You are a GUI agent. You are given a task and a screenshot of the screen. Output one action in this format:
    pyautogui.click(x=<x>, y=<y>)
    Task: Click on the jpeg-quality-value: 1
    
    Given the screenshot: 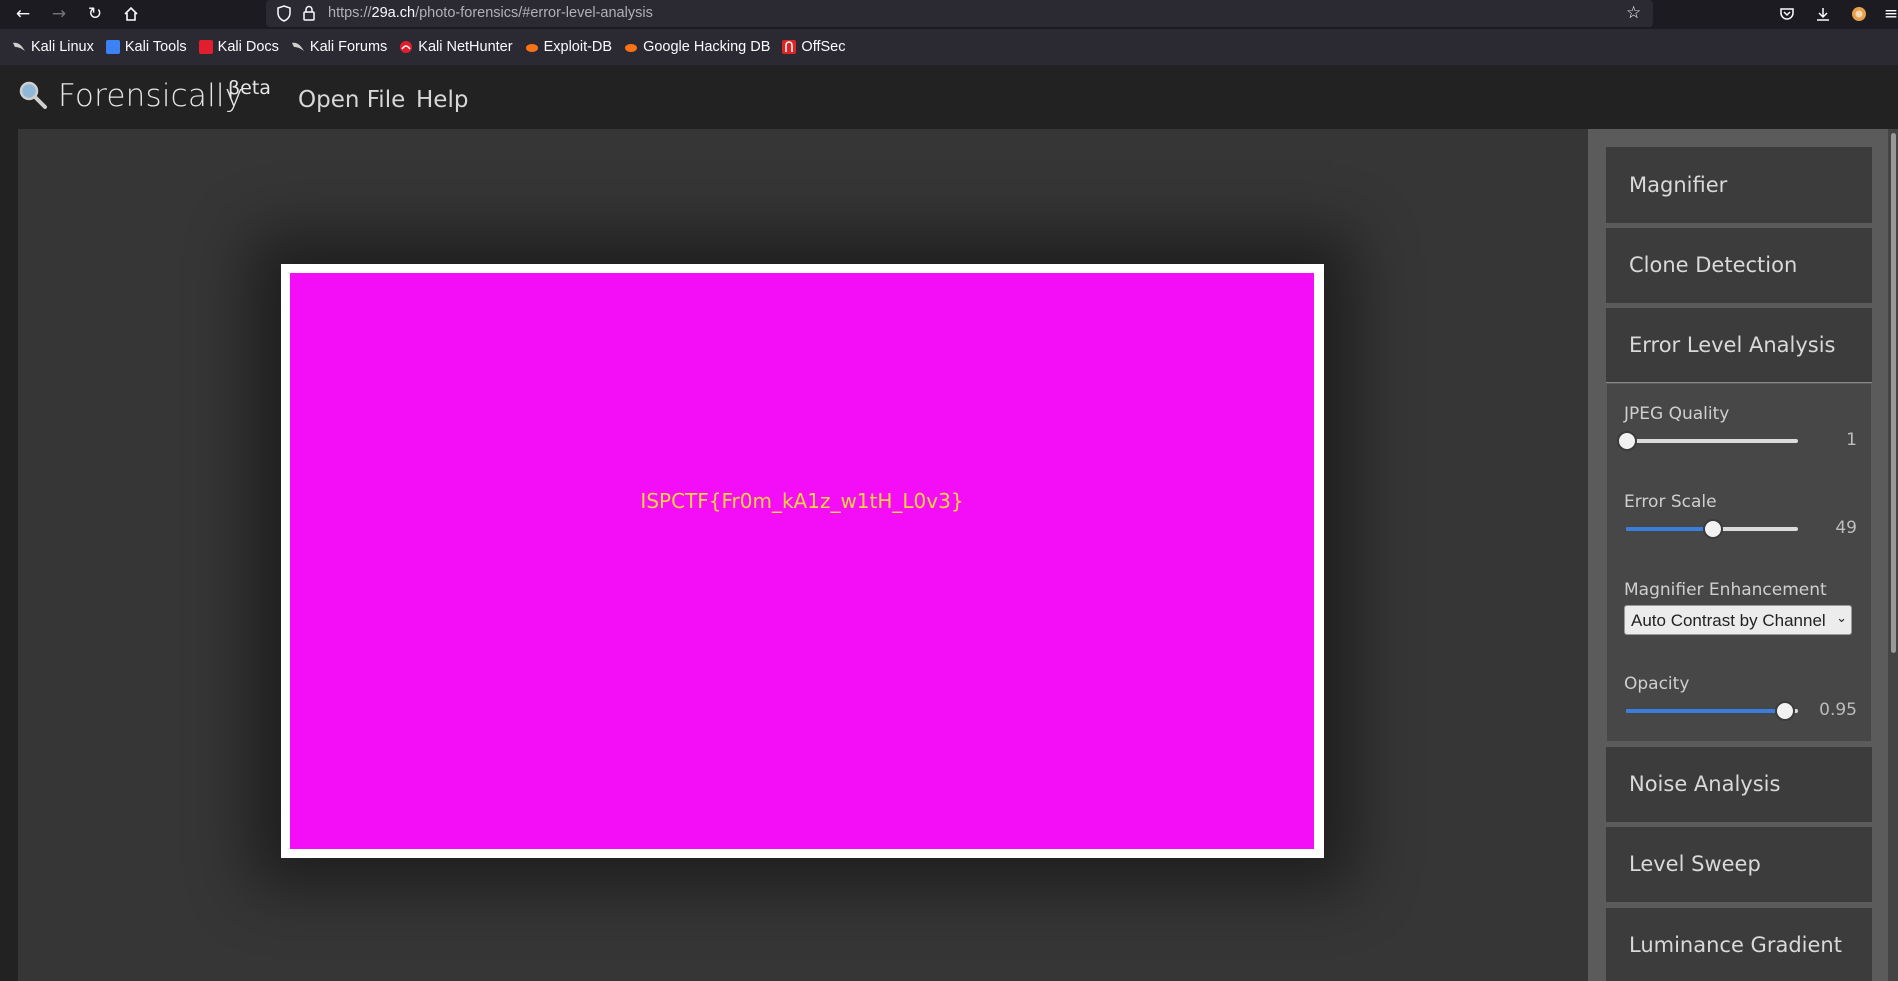 What is the action you would take?
    pyautogui.click(x=1851, y=440)
    